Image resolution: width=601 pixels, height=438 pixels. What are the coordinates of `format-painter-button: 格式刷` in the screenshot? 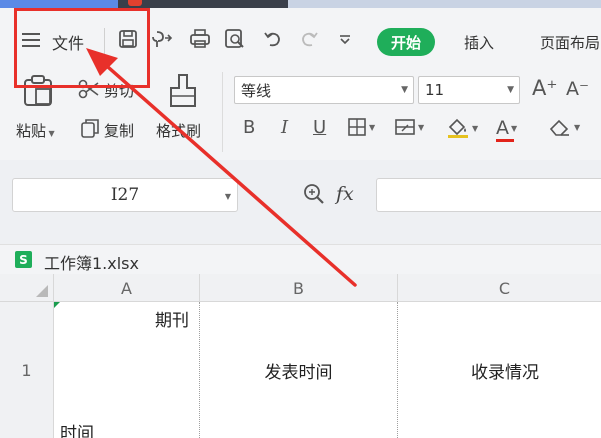 It's located at (178, 130).